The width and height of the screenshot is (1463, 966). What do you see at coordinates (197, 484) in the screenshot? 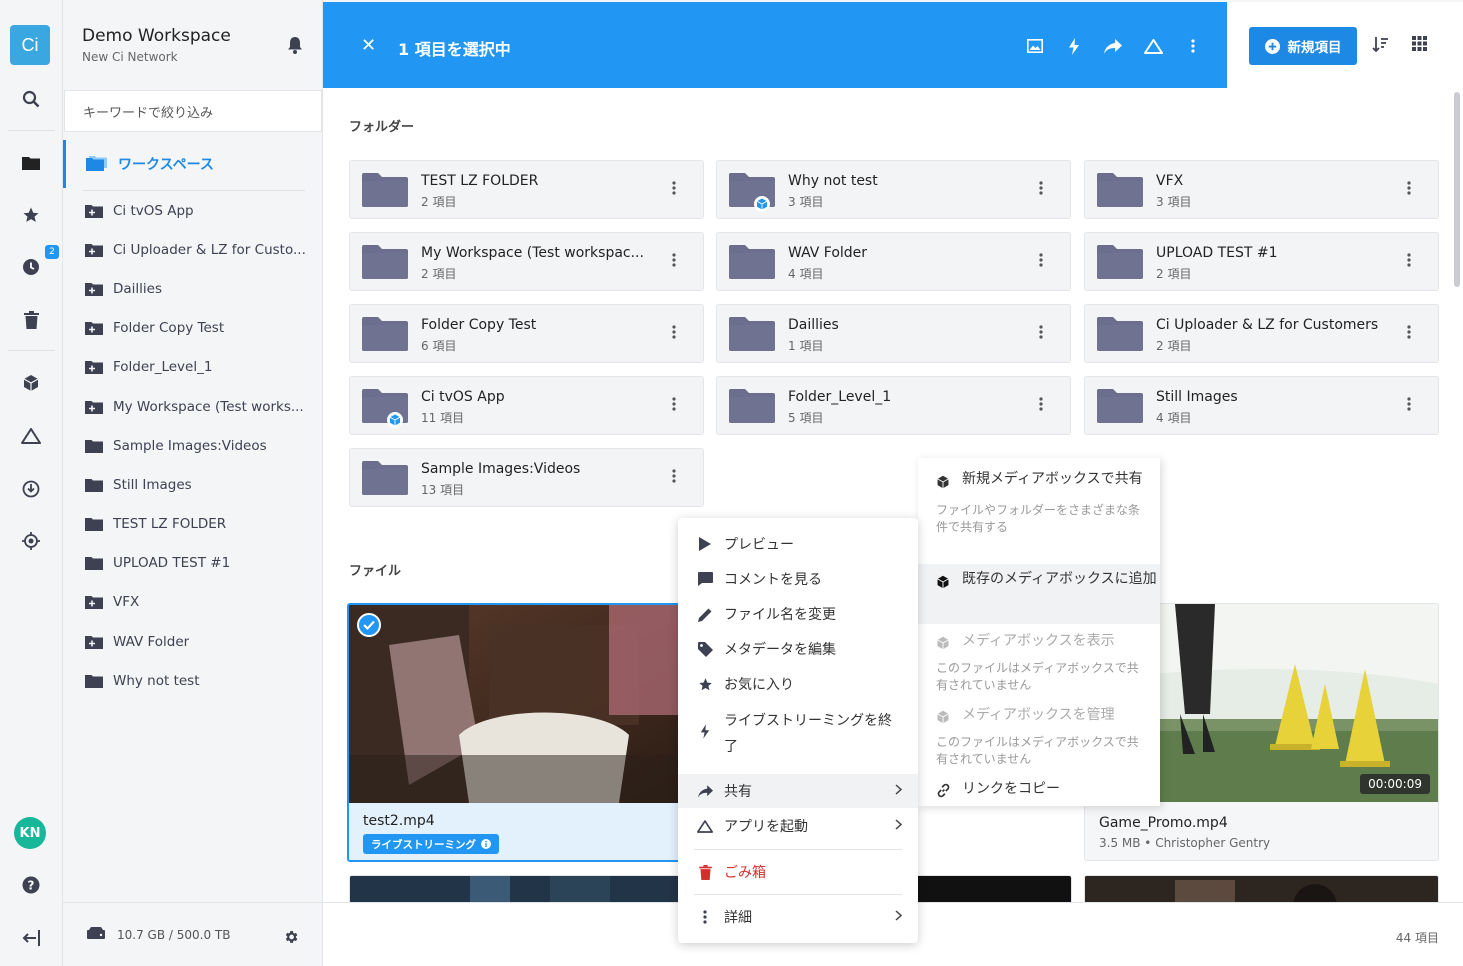
I see `sidebar-folder-item: Still Images` at bounding box center [197, 484].